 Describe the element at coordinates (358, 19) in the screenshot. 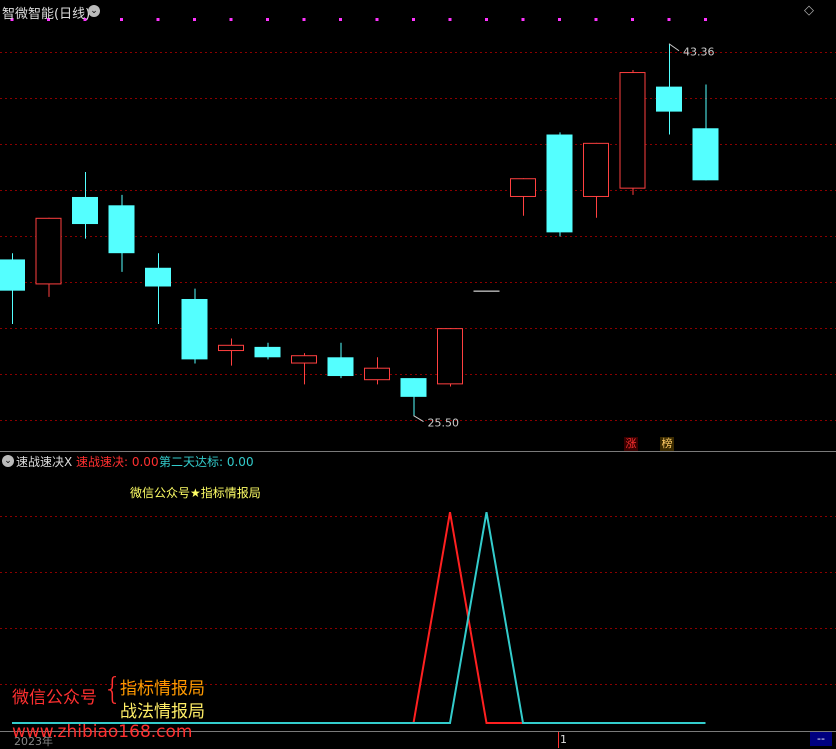

I see `signal-markers` at that location.